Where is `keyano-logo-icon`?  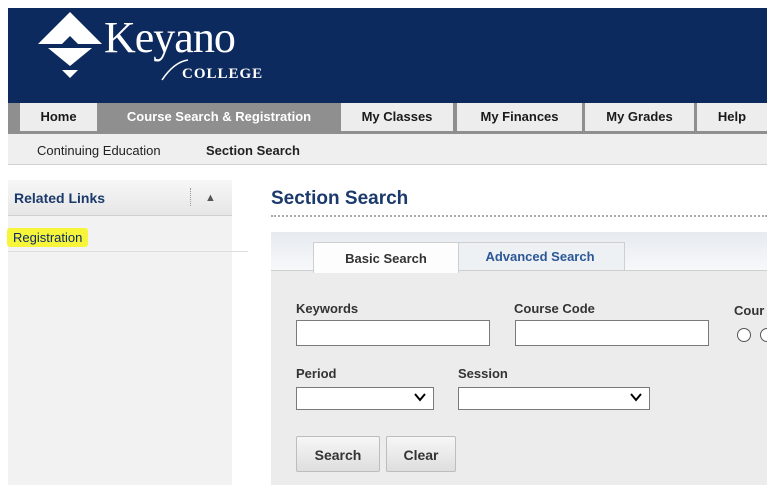
keyano-logo-icon is located at coordinates (70, 47).